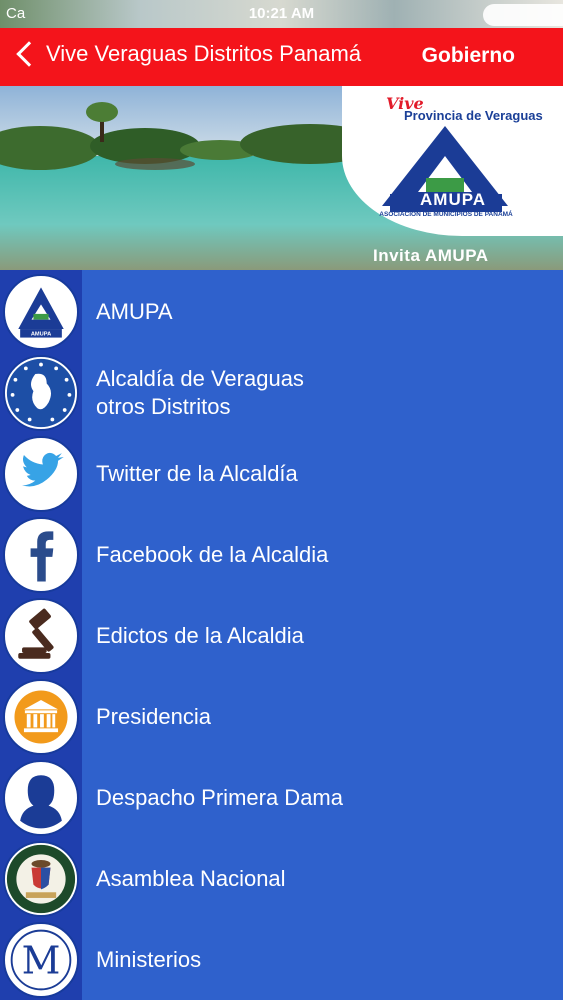  Describe the element at coordinates (281, 715) in the screenshot. I see `menu-item-presidencia: Presidencia` at that location.